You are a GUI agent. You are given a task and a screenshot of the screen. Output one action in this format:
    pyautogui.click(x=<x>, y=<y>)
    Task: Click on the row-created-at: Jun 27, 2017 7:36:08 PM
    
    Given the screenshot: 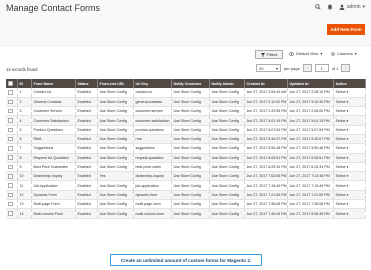 What is the action you would take?
    pyautogui.click(x=266, y=204)
    